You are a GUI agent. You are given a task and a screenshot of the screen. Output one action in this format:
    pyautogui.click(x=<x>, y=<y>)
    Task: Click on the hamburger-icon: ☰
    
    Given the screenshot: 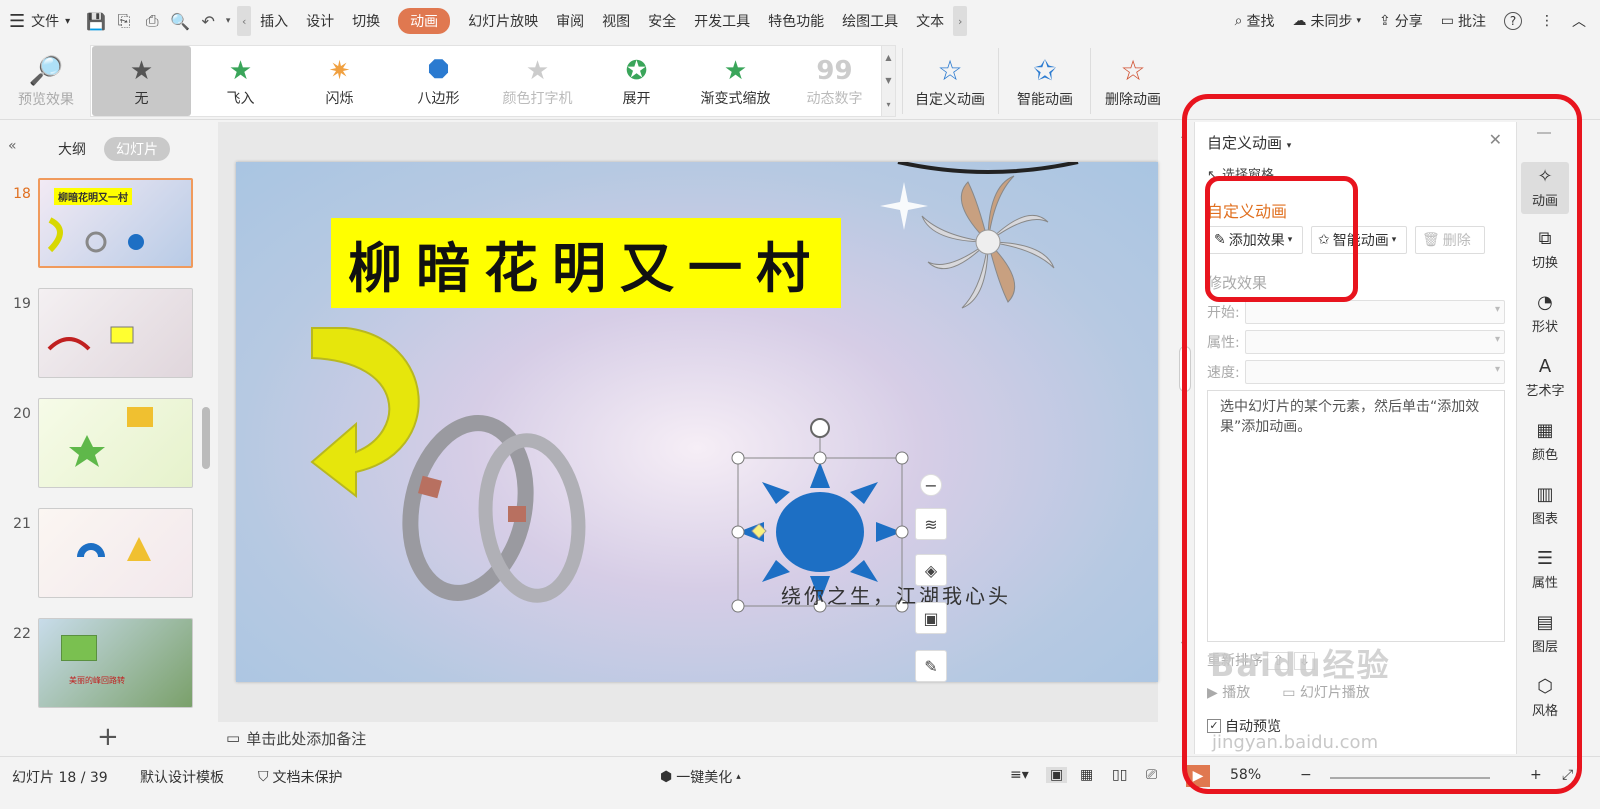 What is the action you would take?
    pyautogui.click(x=17, y=21)
    